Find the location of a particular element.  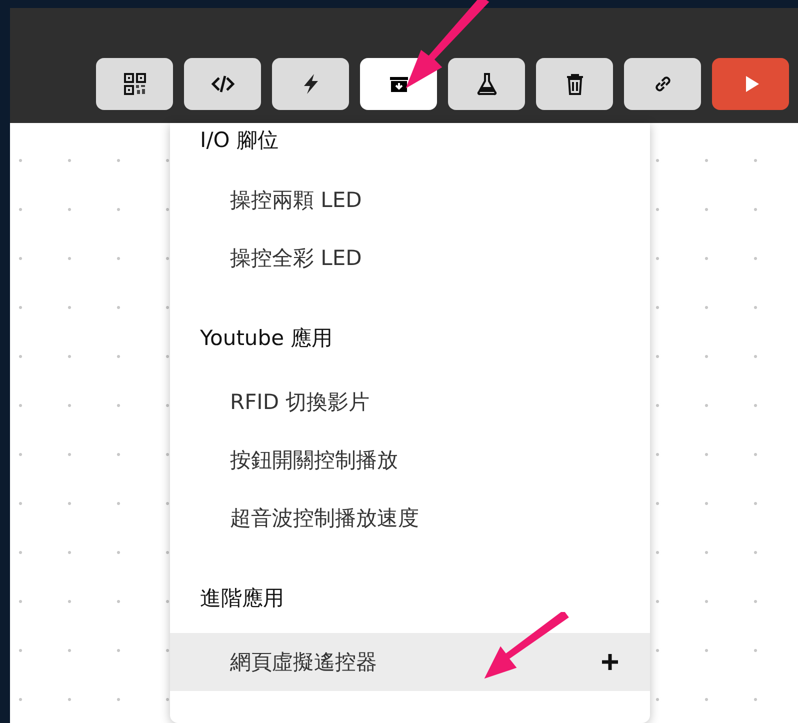

menu-item: 操控全彩 LED is located at coordinates (410, 258).